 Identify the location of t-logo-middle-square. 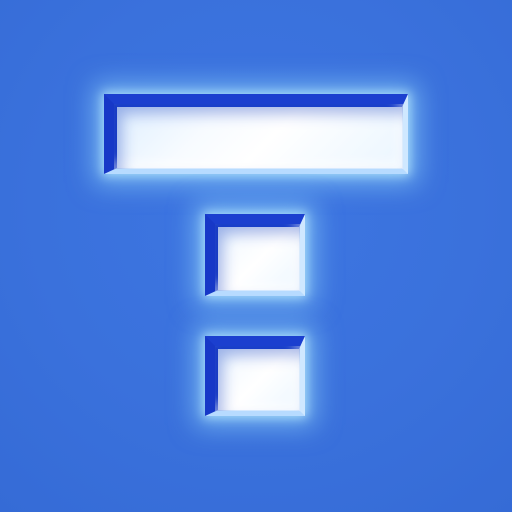
(255, 255).